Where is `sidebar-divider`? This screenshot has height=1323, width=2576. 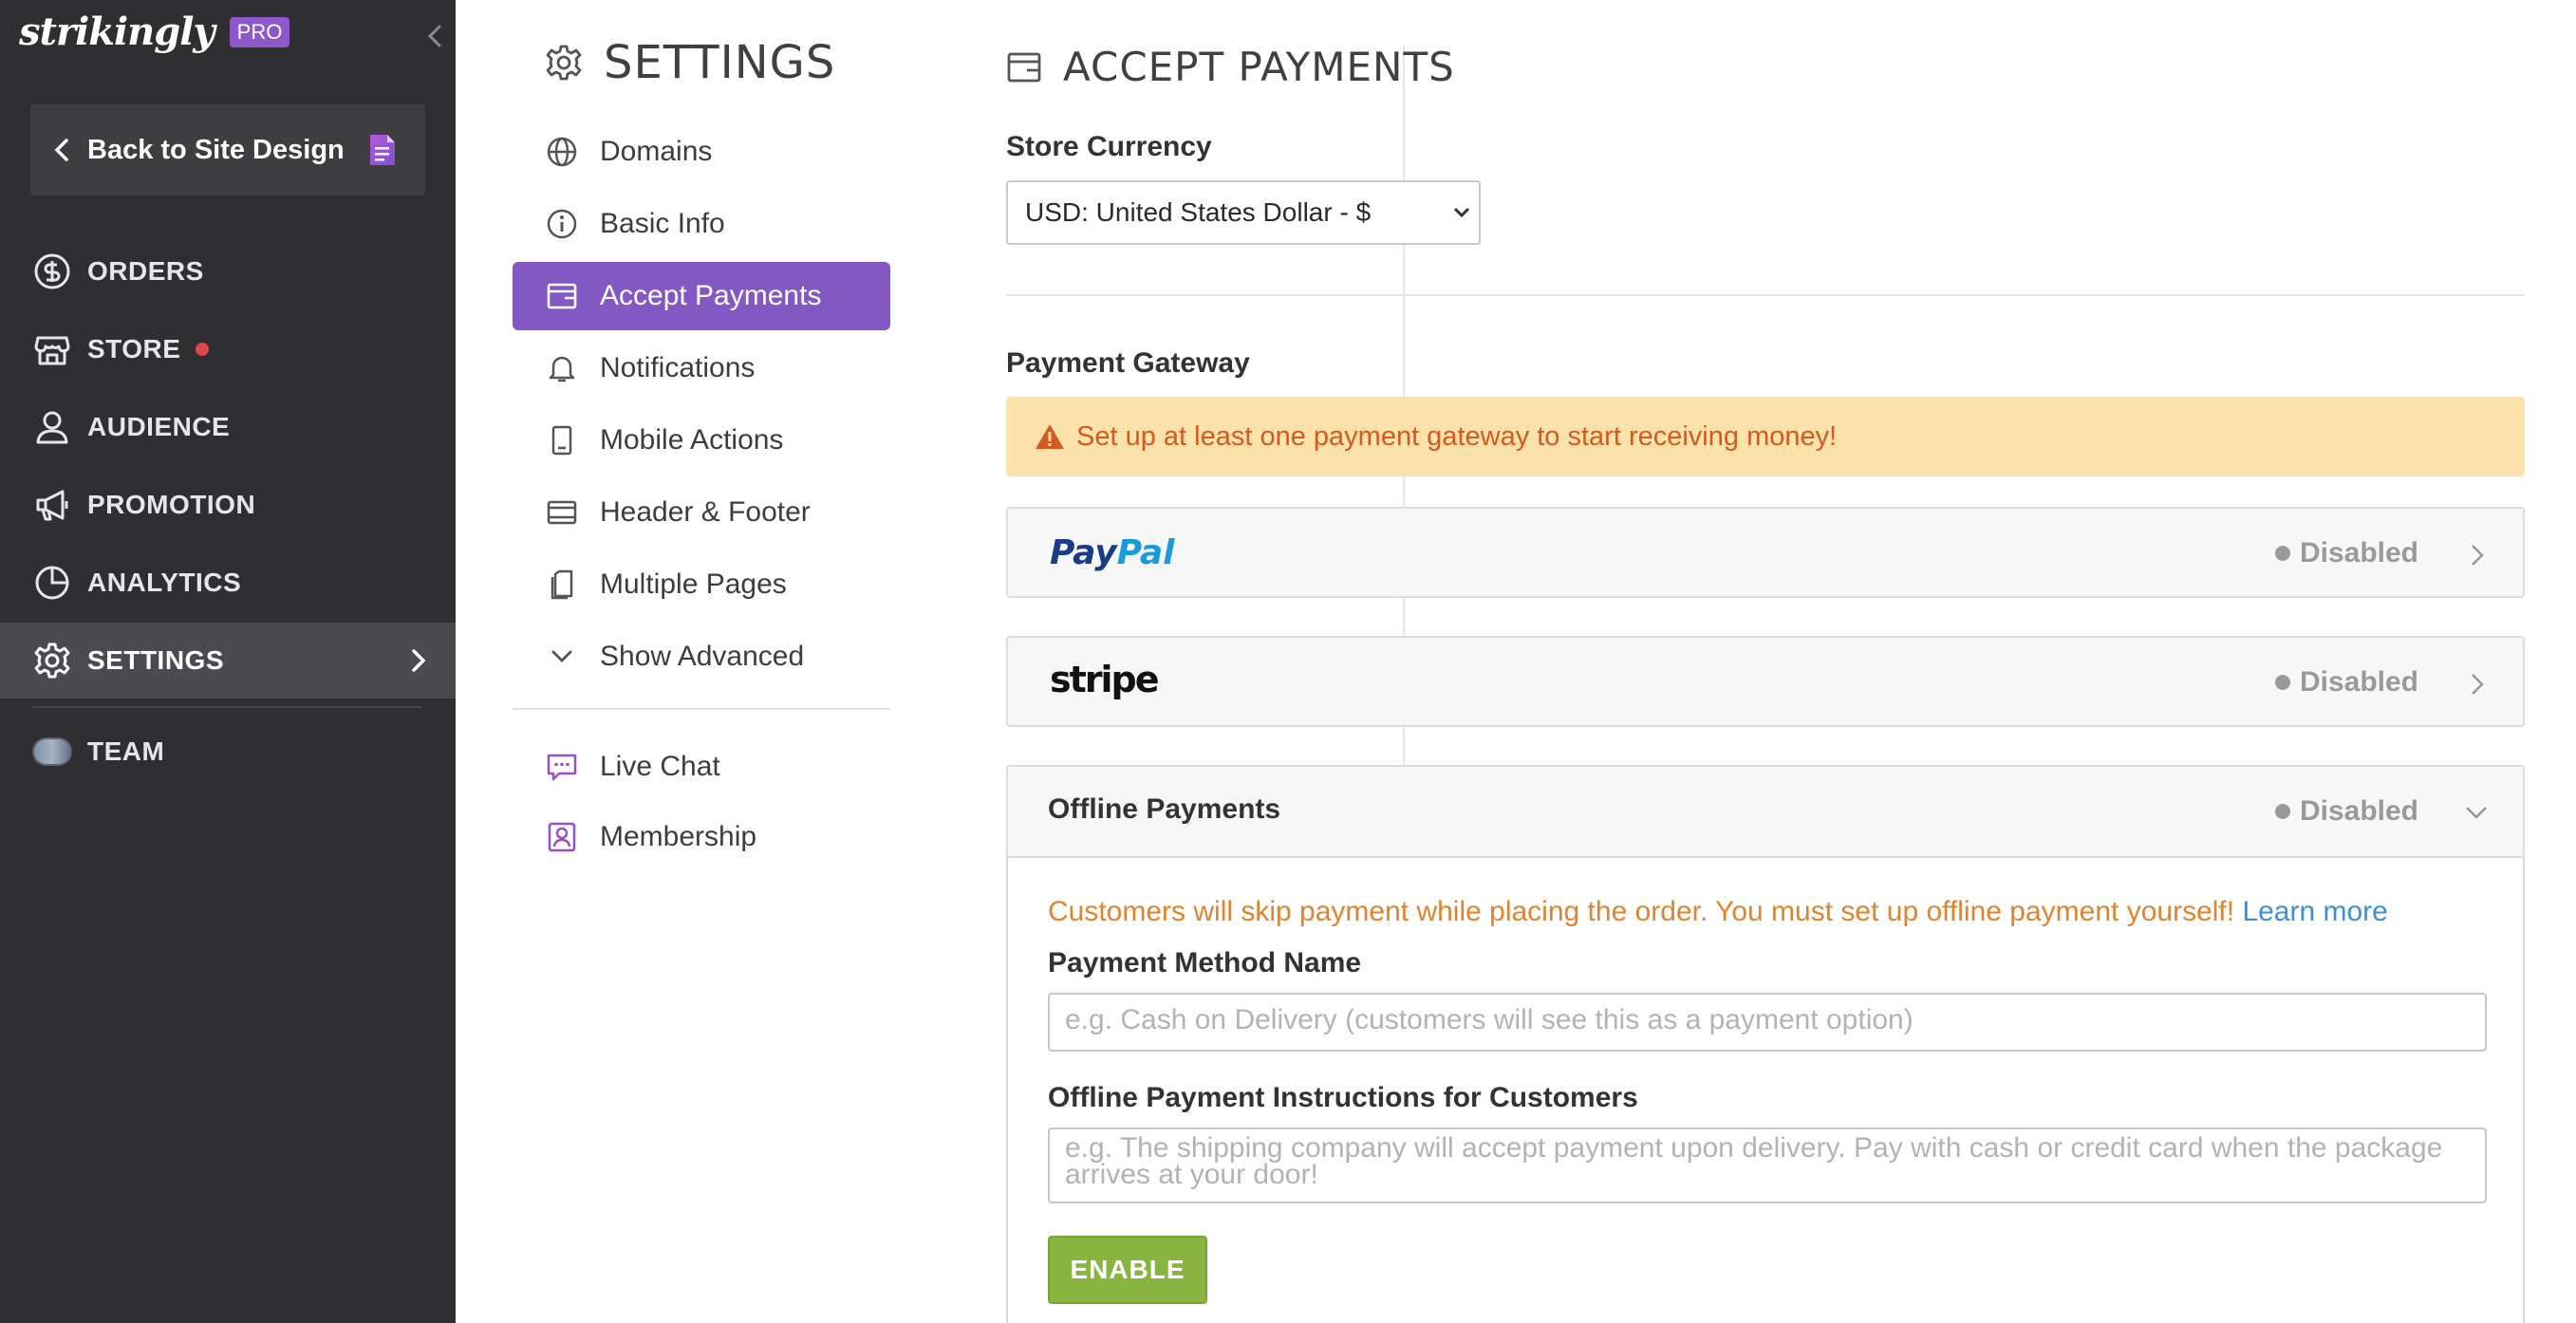
sidebar-divider is located at coordinates (227, 707).